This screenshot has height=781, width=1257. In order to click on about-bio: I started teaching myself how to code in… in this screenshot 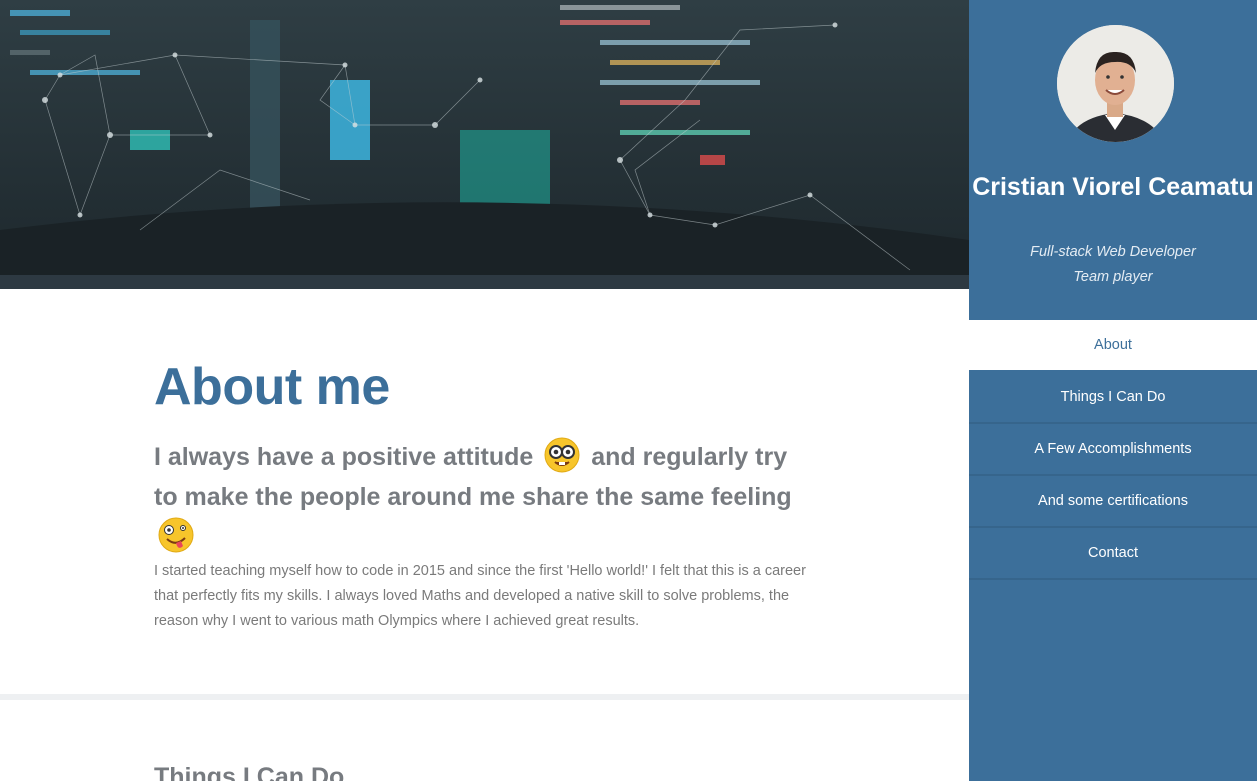, I will do `click(480, 596)`.